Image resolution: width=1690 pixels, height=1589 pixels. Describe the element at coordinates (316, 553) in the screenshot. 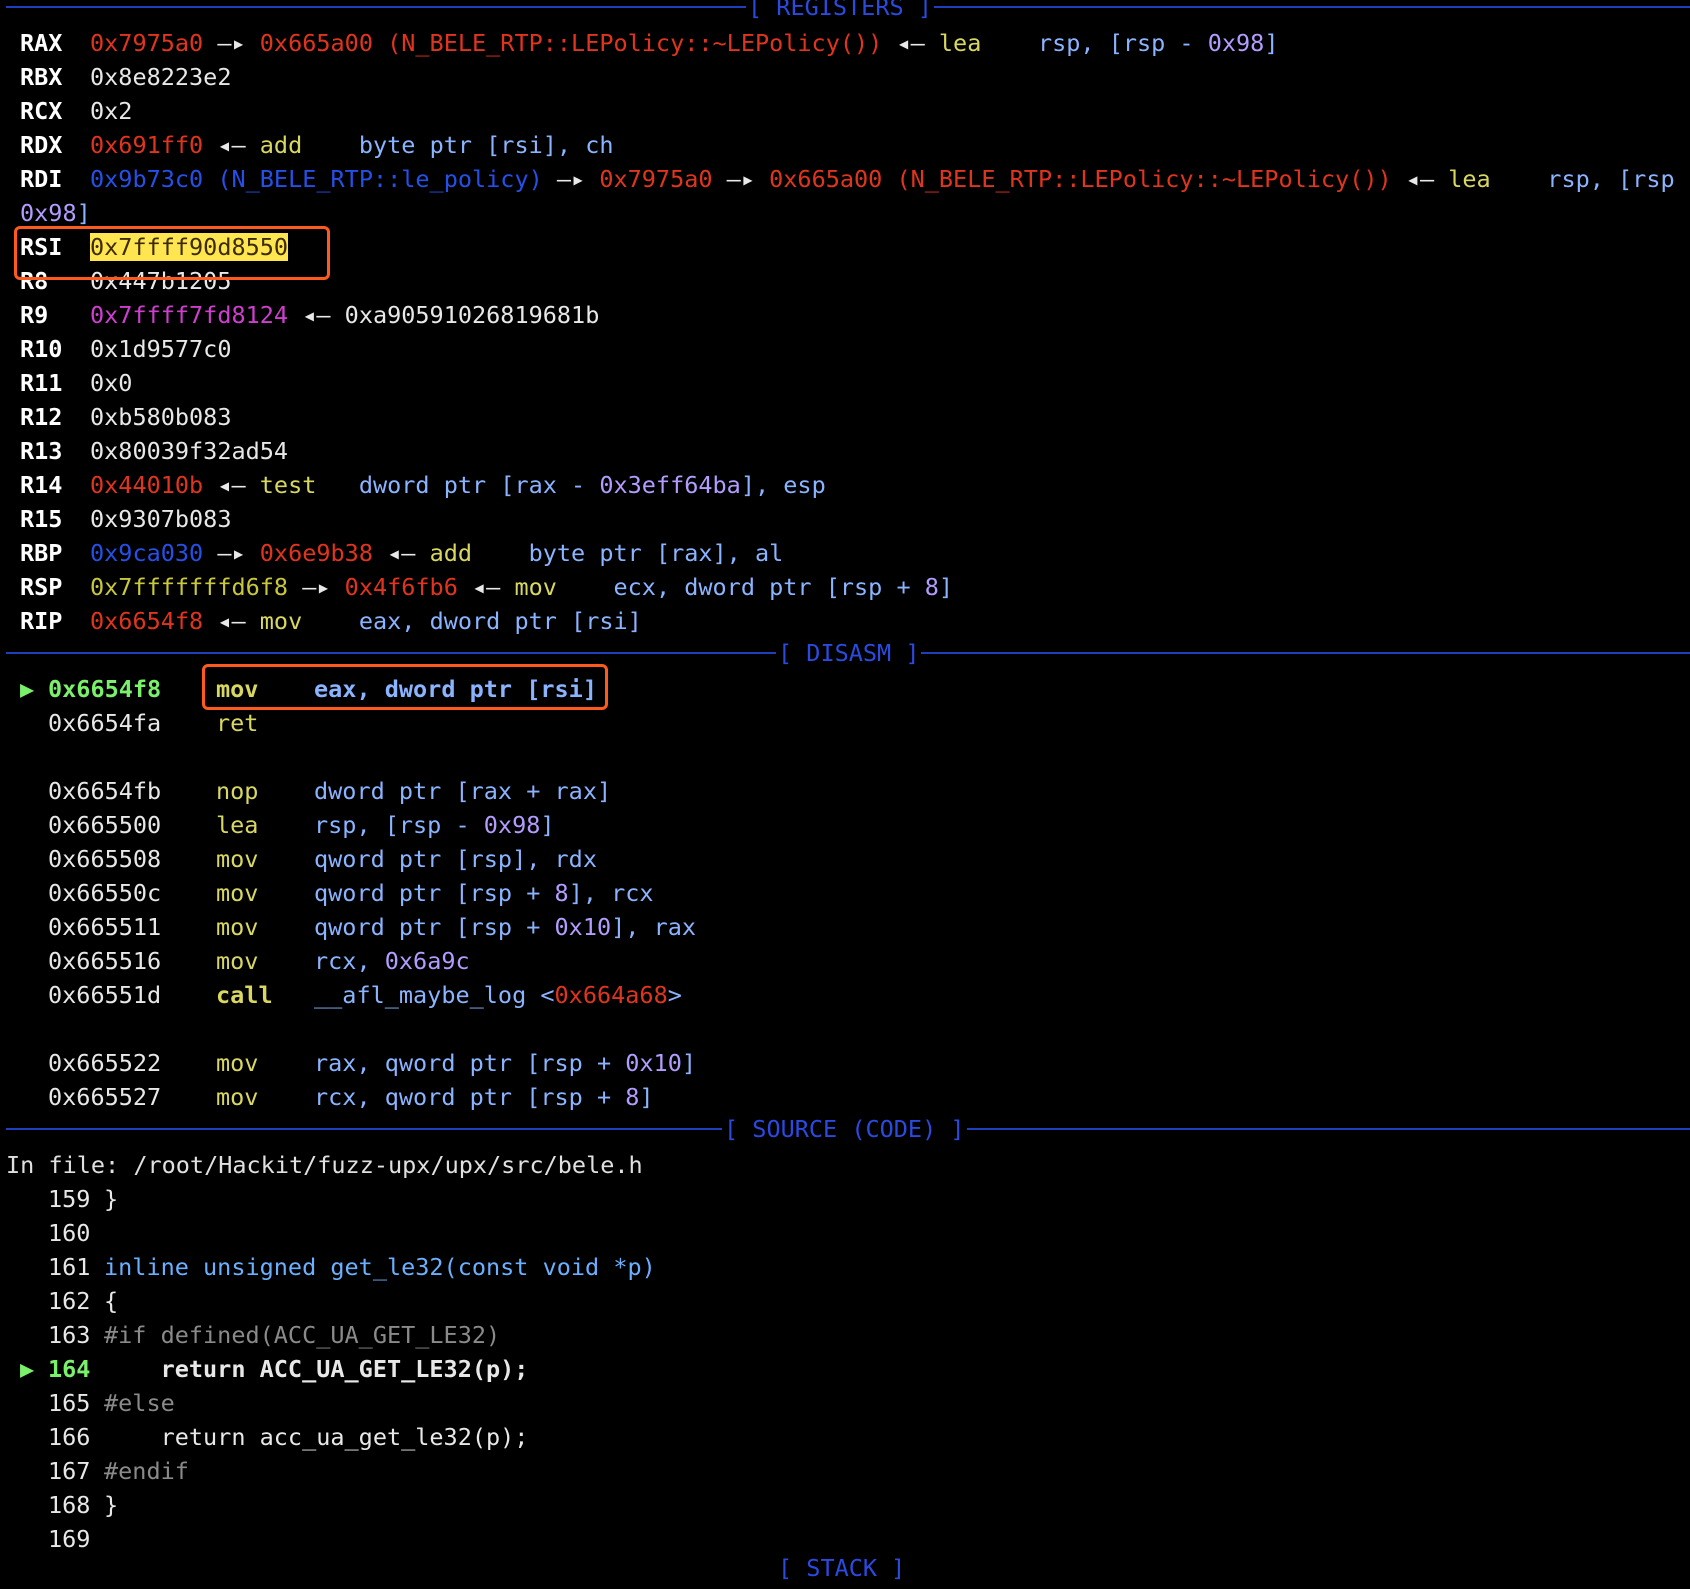

I see `register-value-part: 0x6e9b38` at that location.